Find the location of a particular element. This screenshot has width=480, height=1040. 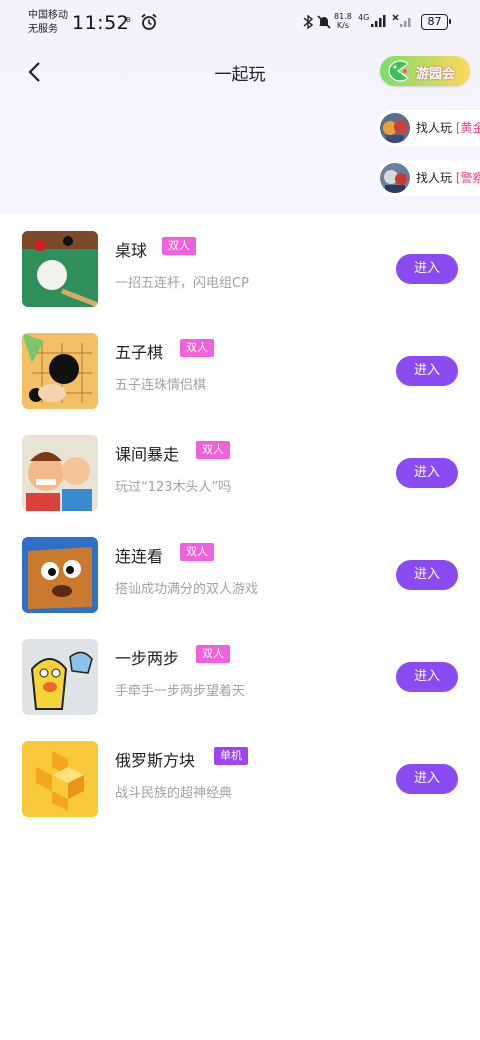

game-item-recess-run: 课间暴走 双人 玩过“123木头人”吗 进入 is located at coordinates (240, 485).